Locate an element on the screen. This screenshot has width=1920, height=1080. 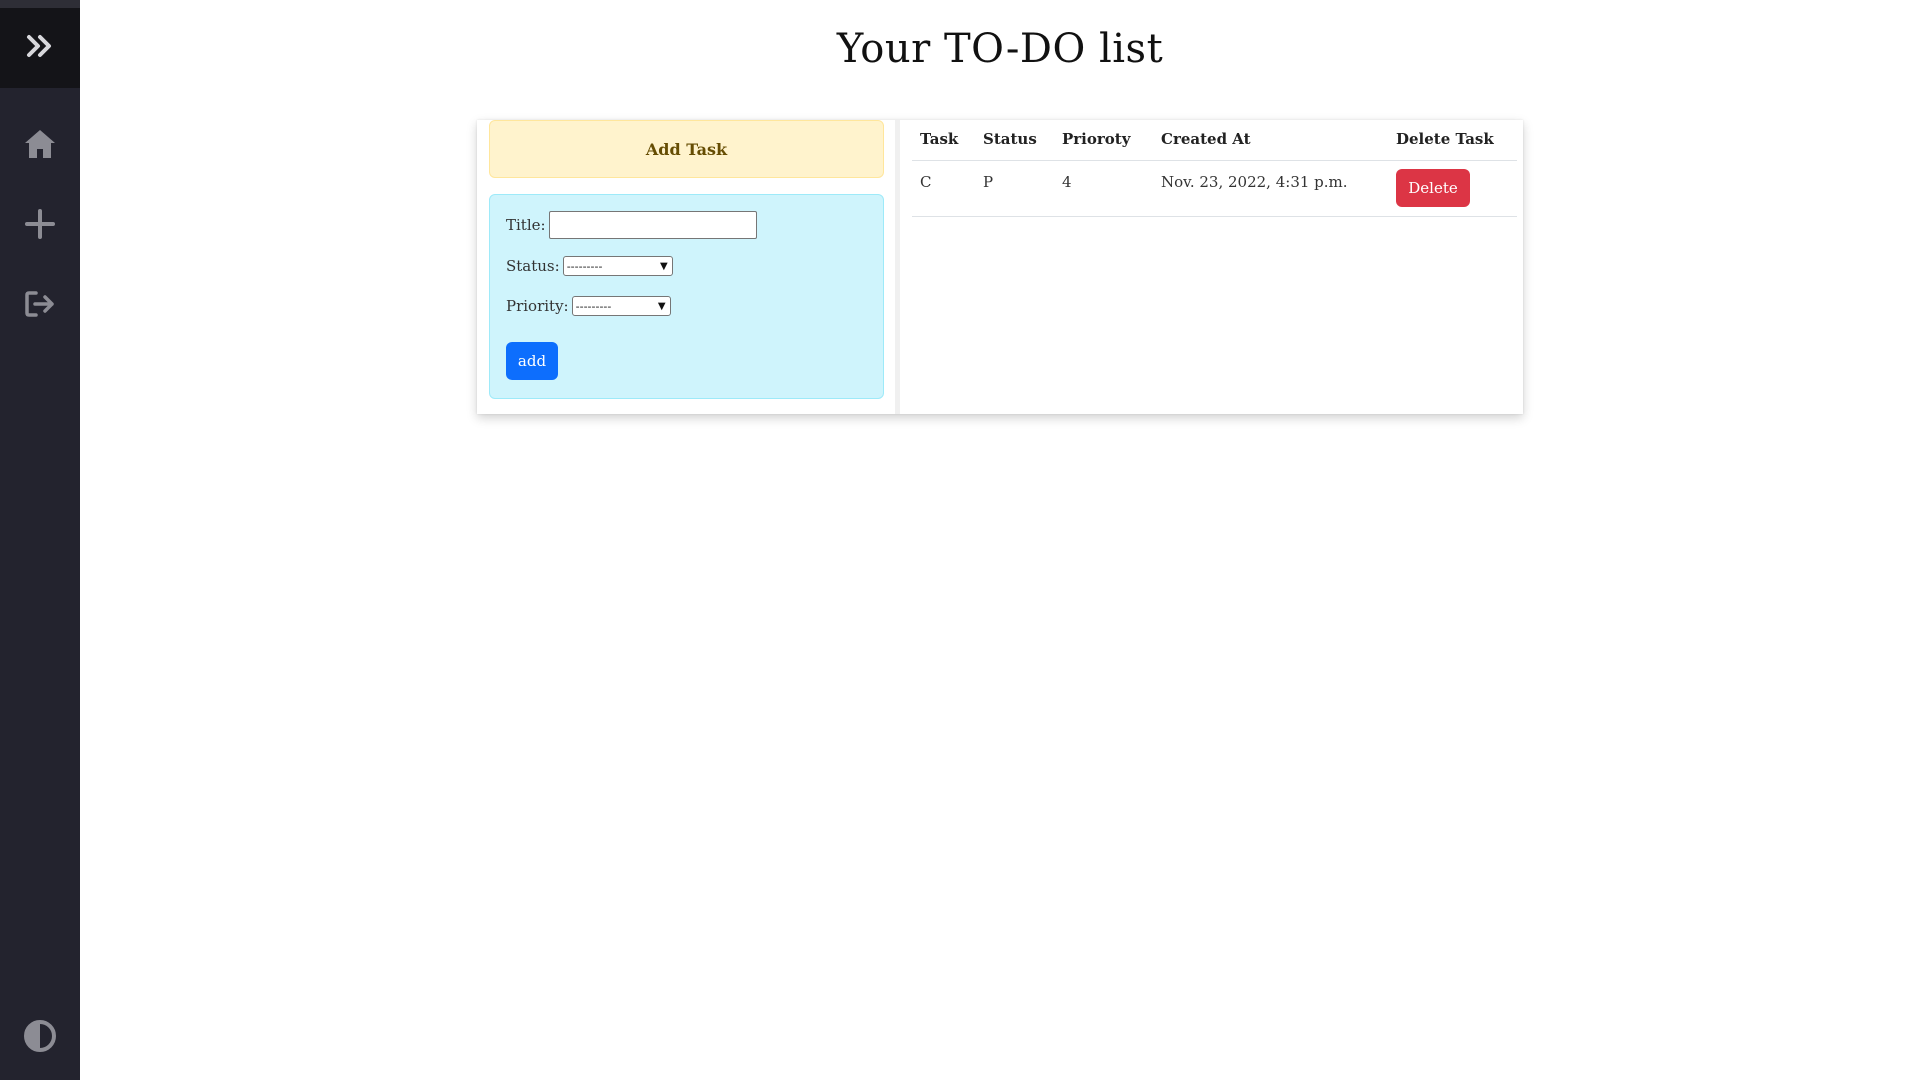
column-header-task: Task is located at coordinates (939, 139).